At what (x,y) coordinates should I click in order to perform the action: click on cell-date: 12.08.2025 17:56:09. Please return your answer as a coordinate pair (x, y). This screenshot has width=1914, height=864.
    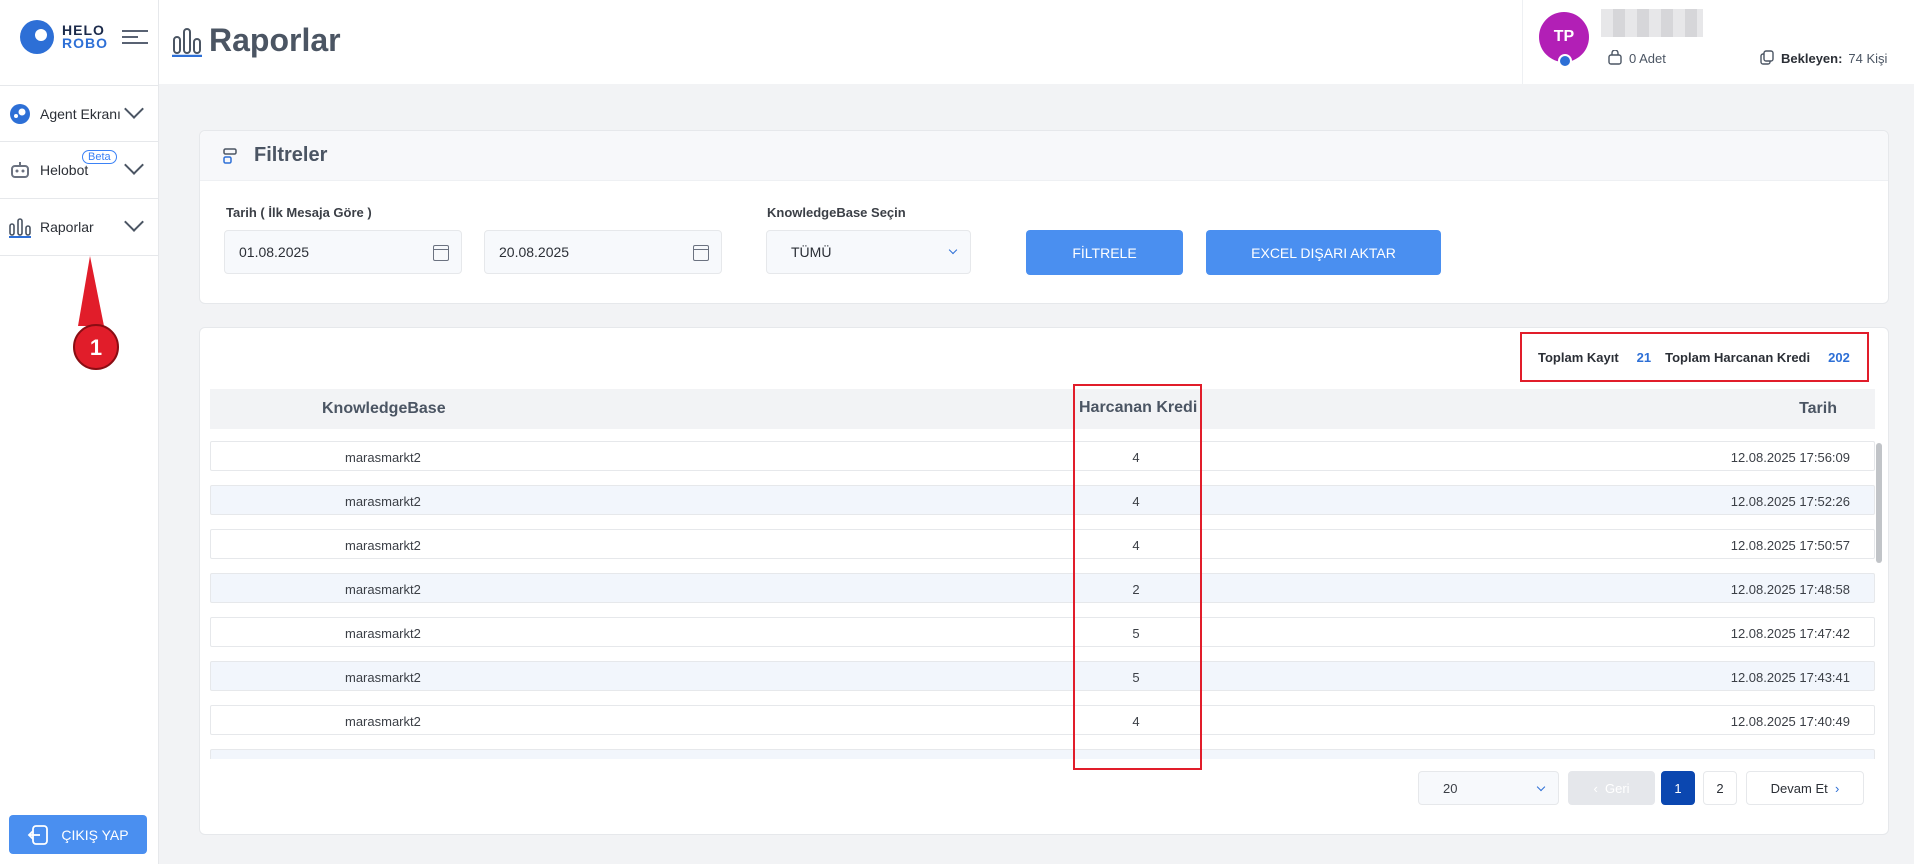
    Looking at the image, I should click on (1790, 457).